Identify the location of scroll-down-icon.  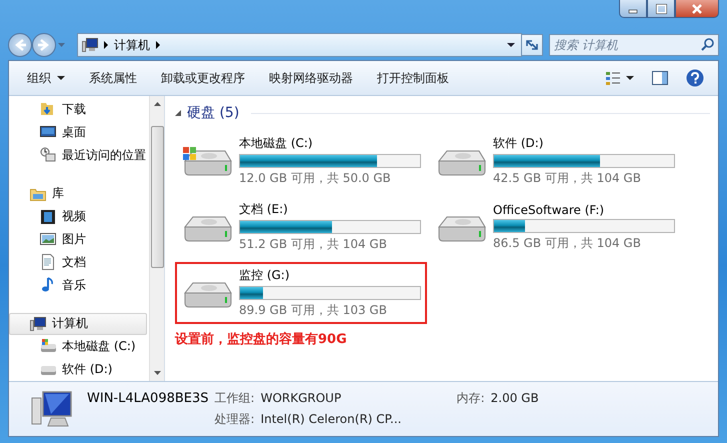
(157, 373).